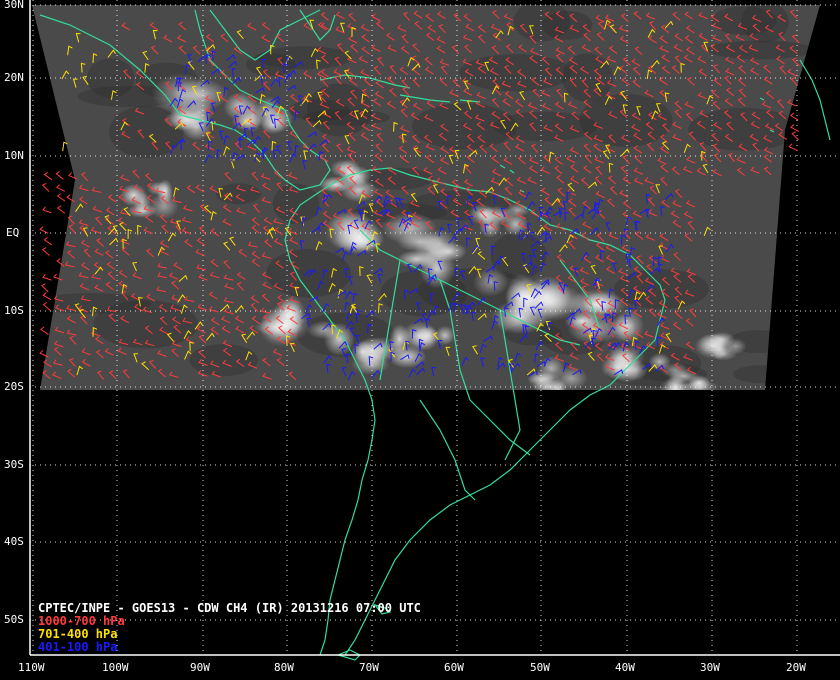 This screenshot has height=680, width=840. What do you see at coordinates (454, 667) in the screenshot?
I see `lon-label-60w: 60W` at bounding box center [454, 667].